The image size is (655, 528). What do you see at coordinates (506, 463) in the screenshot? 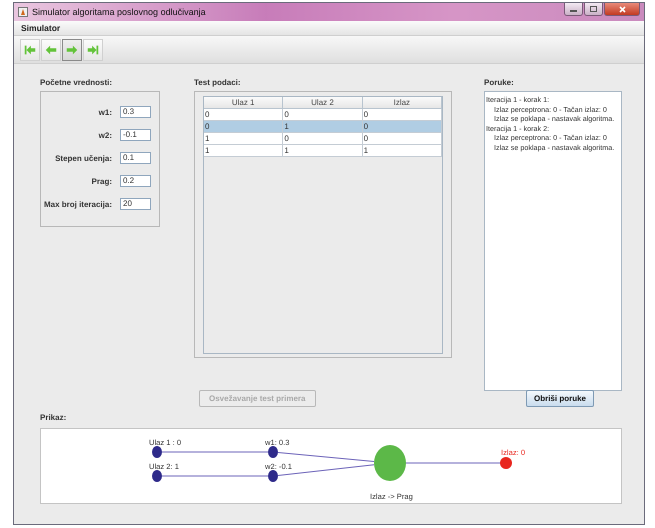
I see `output-node` at bounding box center [506, 463].